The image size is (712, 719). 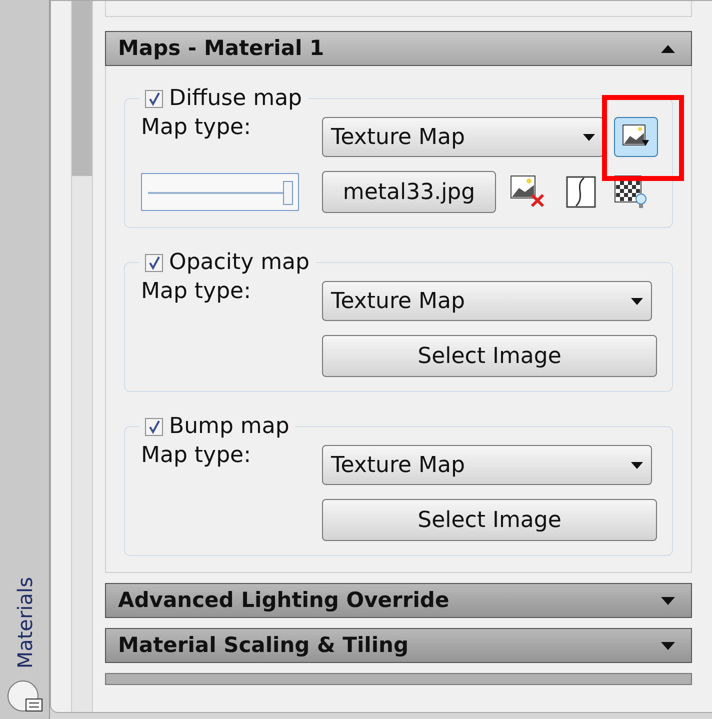 I want to click on slider, so click(x=220, y=192).